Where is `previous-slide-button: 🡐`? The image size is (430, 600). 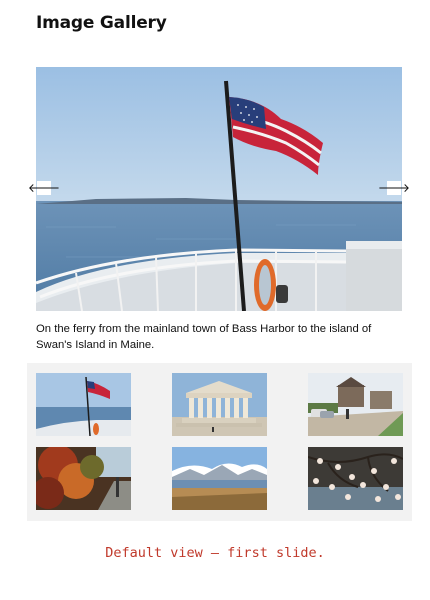 previous-slide-button: 🡐 is located at coordinates (44, 188).